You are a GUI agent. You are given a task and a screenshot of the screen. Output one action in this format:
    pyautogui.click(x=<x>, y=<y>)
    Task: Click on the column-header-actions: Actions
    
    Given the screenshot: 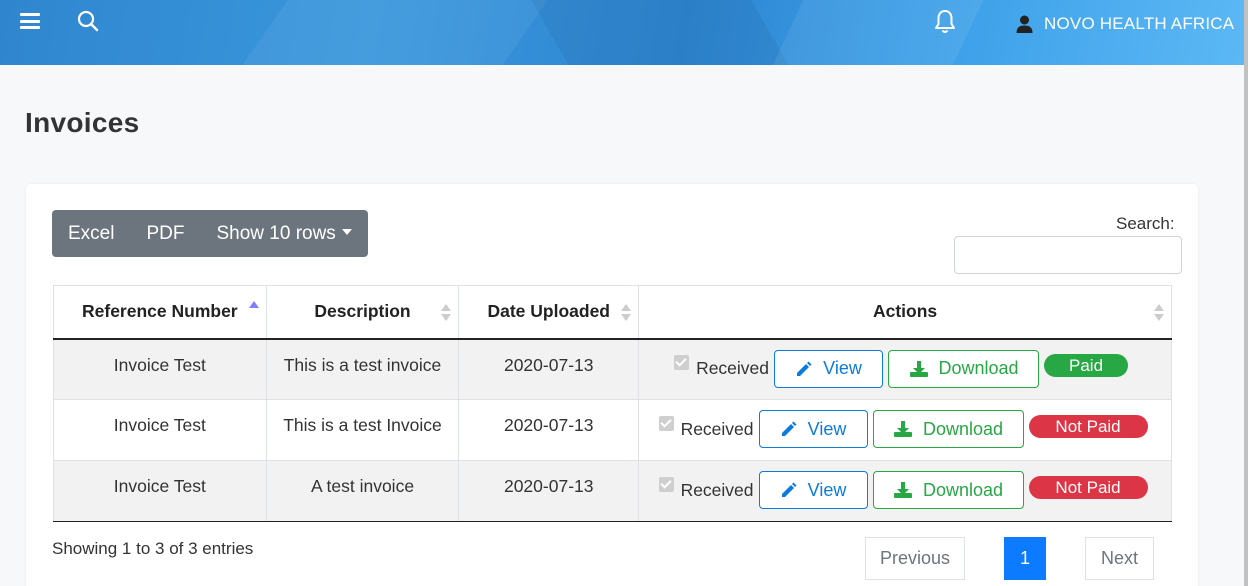 What is the action you would take?
    pyautogui.click(x=905, y=312)
    